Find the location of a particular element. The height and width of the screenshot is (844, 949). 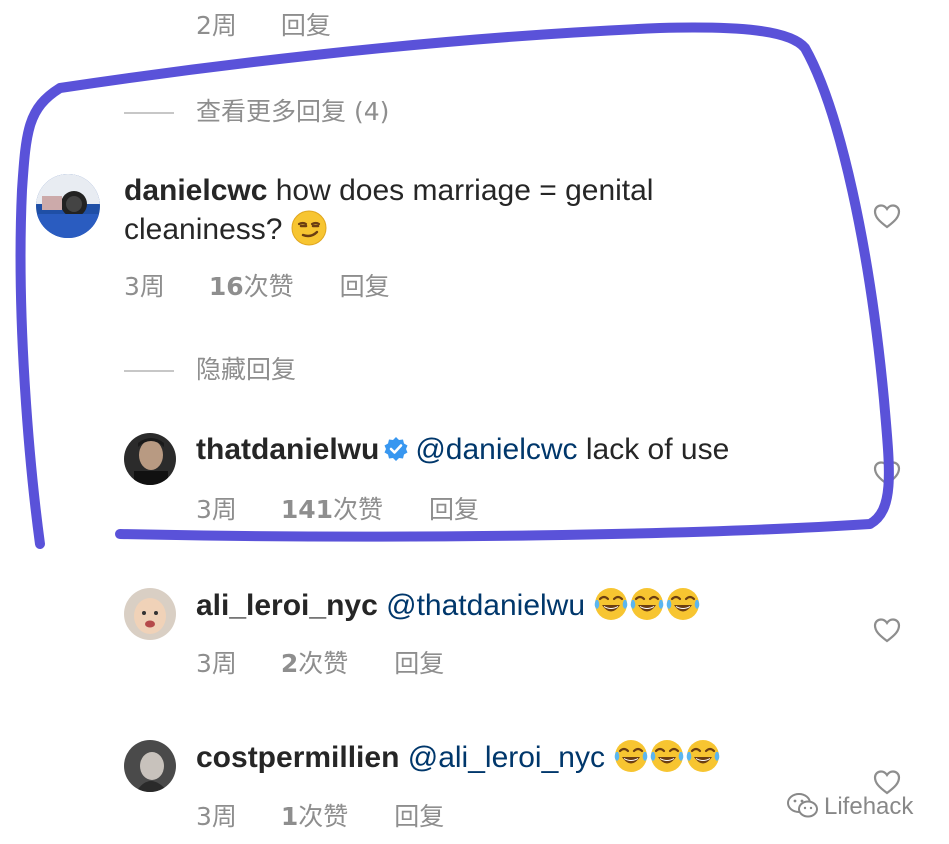

avatar-thatdanielwu-image is located at coordinates (150, 459).